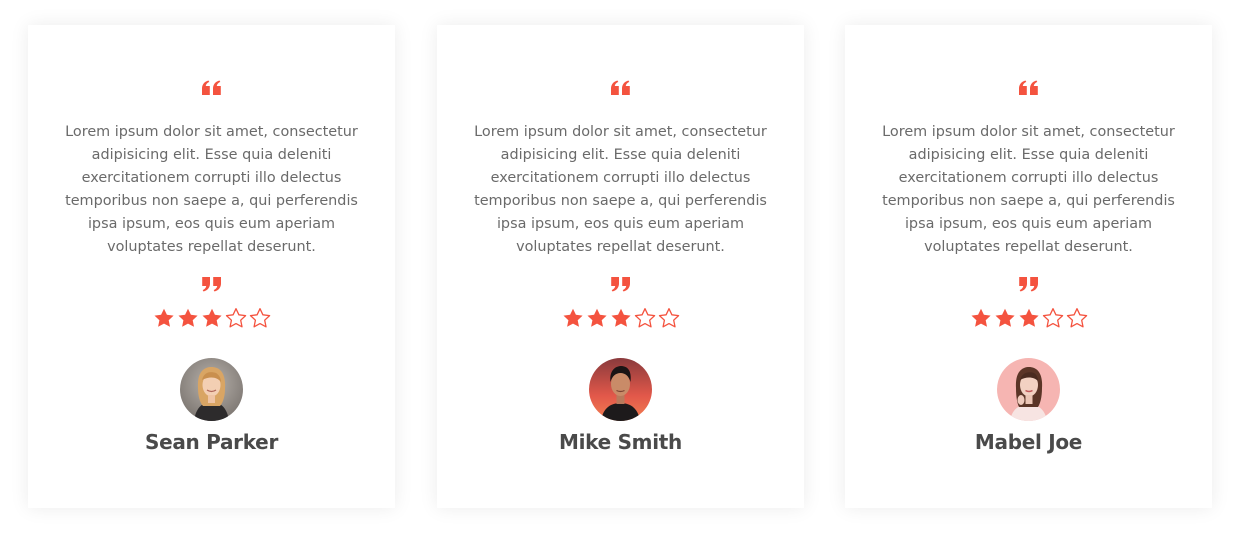 This screenshot has height=536, width=1250. I want to click on woman-blonde-avatar-icon, so click(211, 389).